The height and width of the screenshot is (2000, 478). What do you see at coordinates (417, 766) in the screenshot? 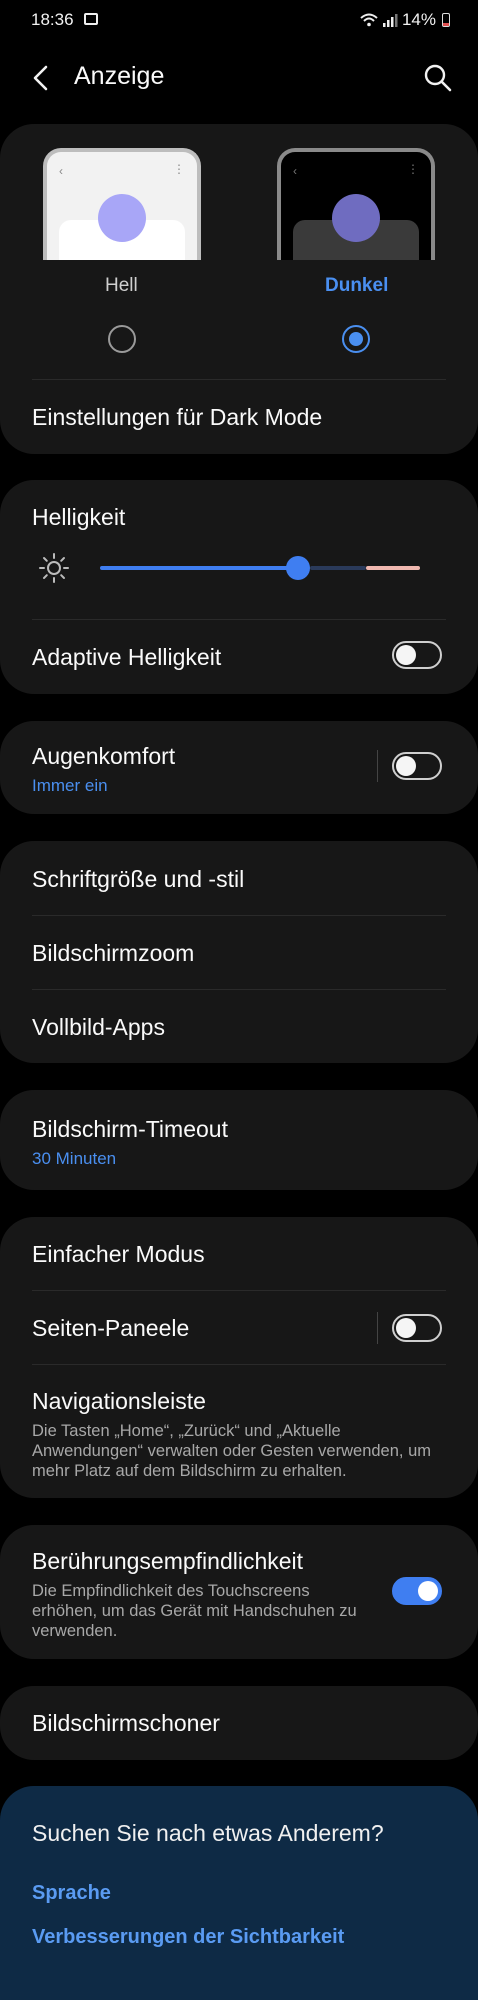
I see `eye-comfort-toggle` at bounding box center [417, 766].